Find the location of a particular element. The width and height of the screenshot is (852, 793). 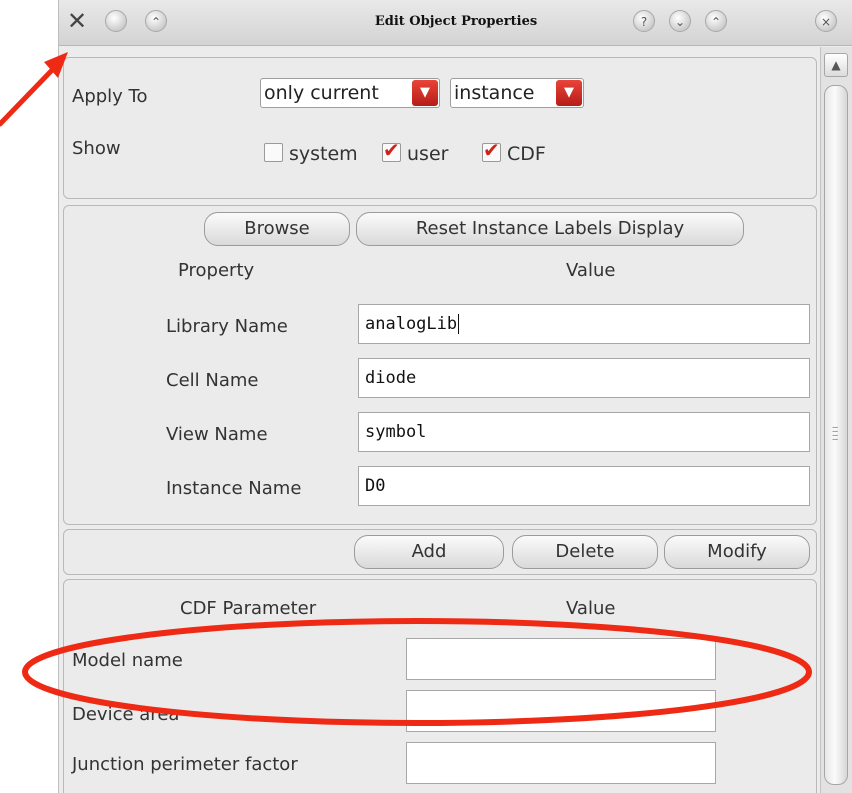

show-user-checkbox: user is located at coordinates (415, 152).